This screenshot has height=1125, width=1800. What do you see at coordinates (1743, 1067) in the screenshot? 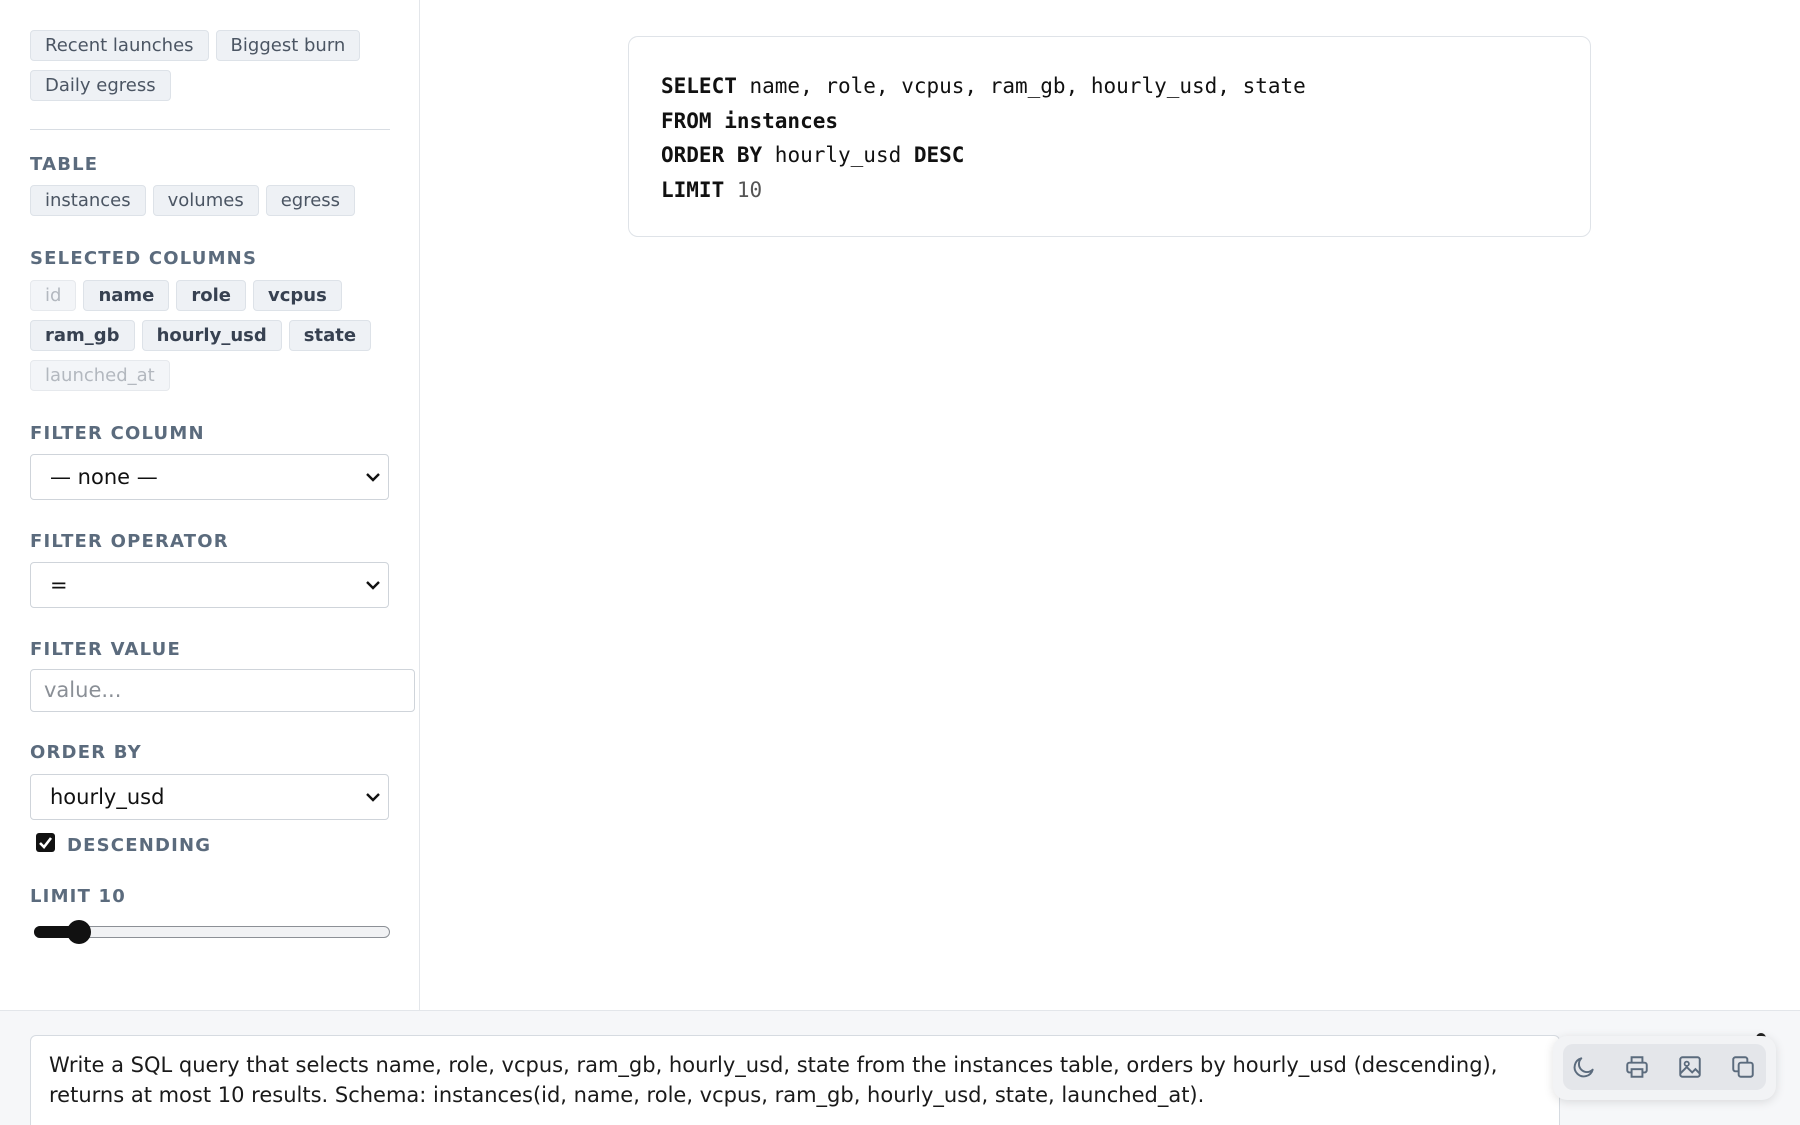
I see `copy-icon` at bounding box center [1743, 1067].